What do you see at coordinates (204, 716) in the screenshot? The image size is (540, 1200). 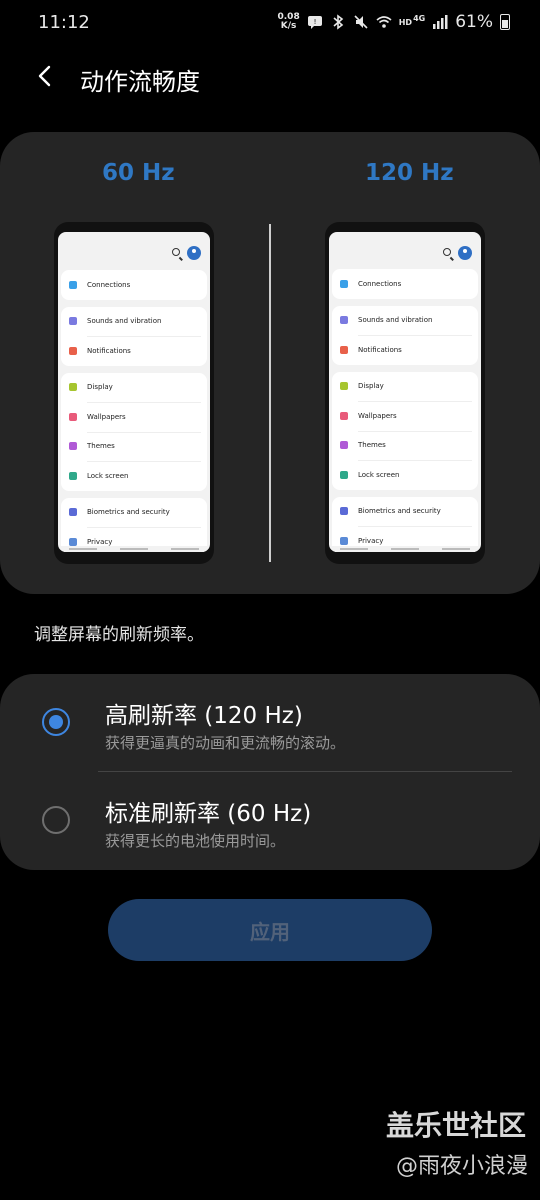 I see `option-title: 高刷新率 (120 Hz)` at bounding box center [204, 716].